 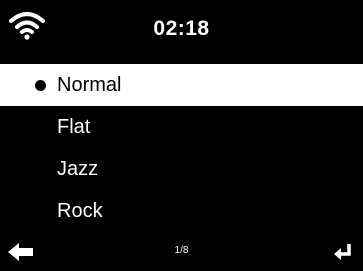 I want to click on menu-item-label: Jazz, so click(x=78, y=169).